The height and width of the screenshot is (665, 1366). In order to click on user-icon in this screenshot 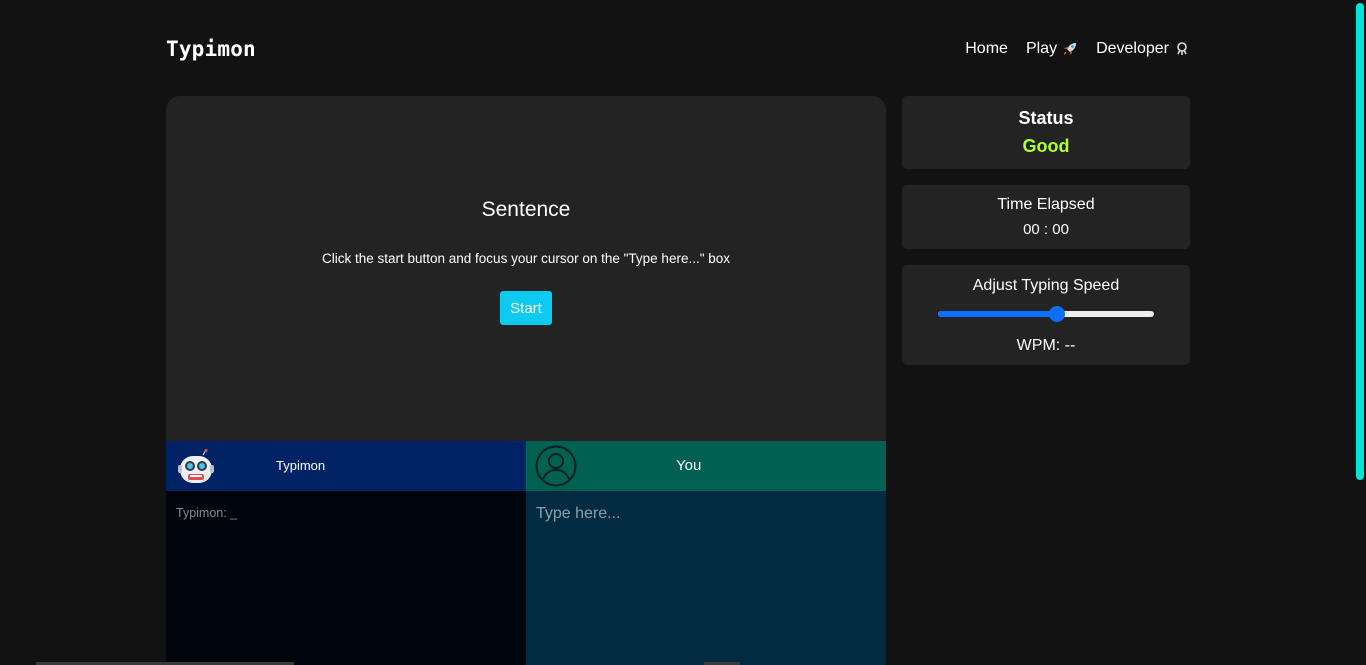, I will do `click(556, 466)`.